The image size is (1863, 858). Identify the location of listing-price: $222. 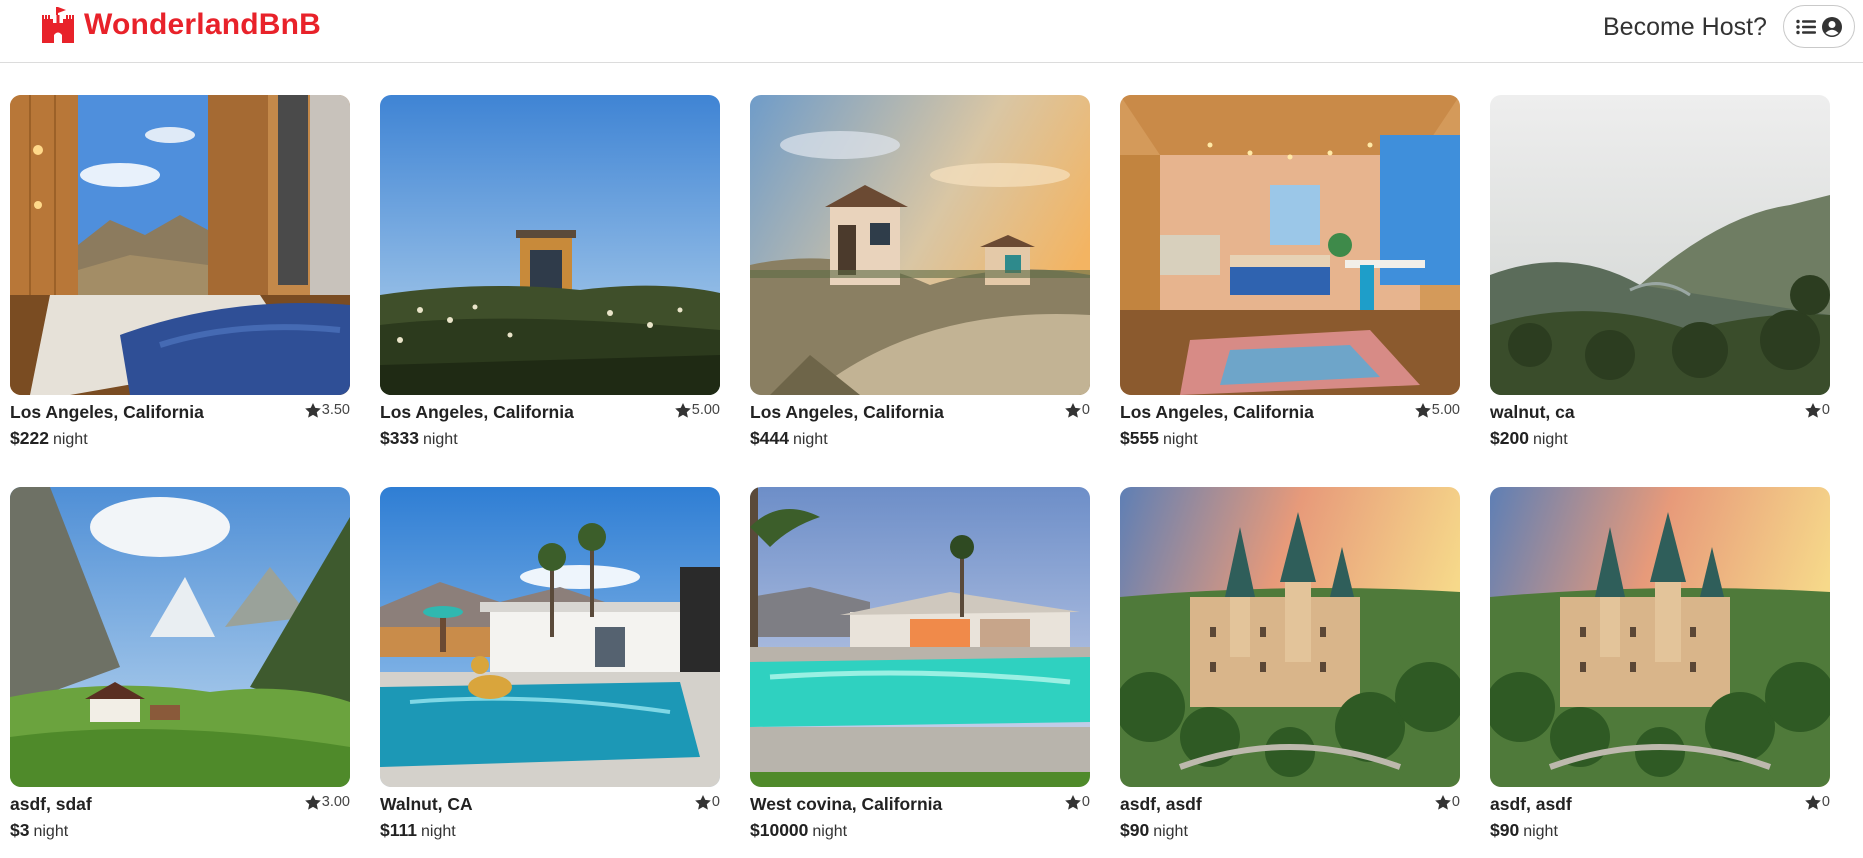
(29, 438).